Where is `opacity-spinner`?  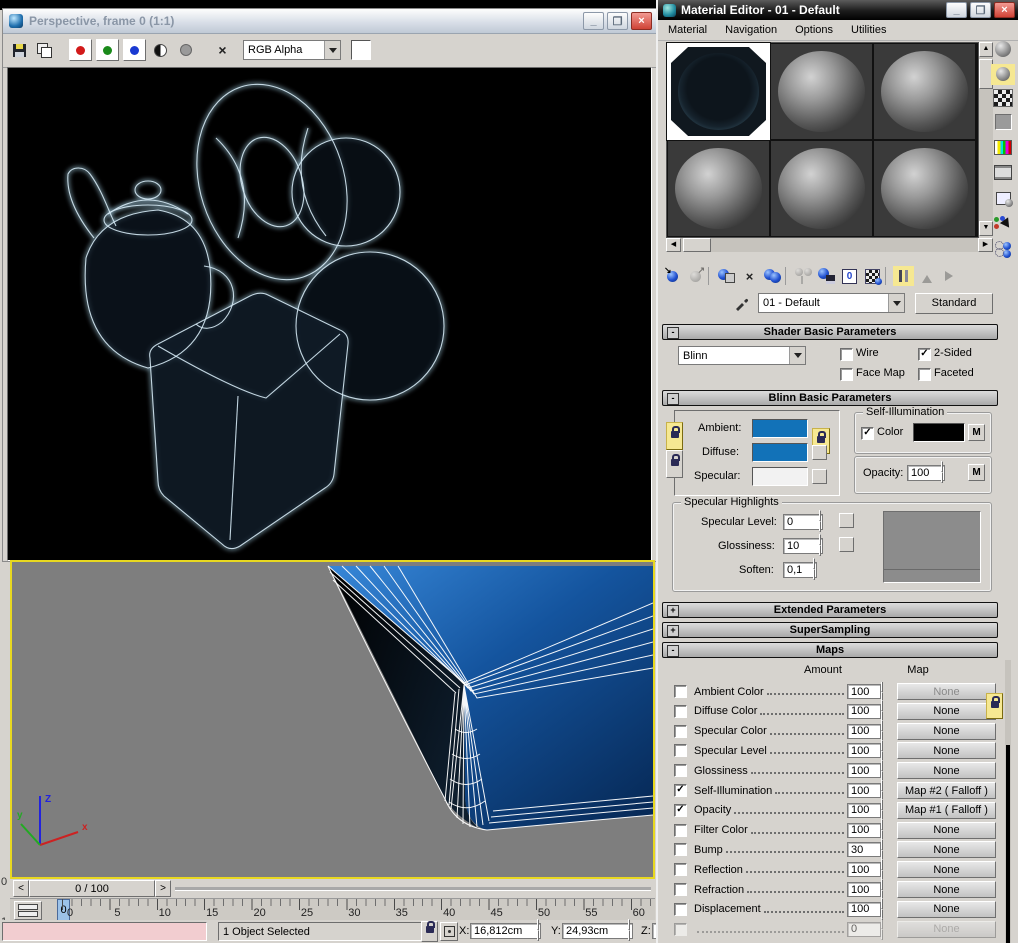 opacity-spinner is located at coordinates (946, 472).